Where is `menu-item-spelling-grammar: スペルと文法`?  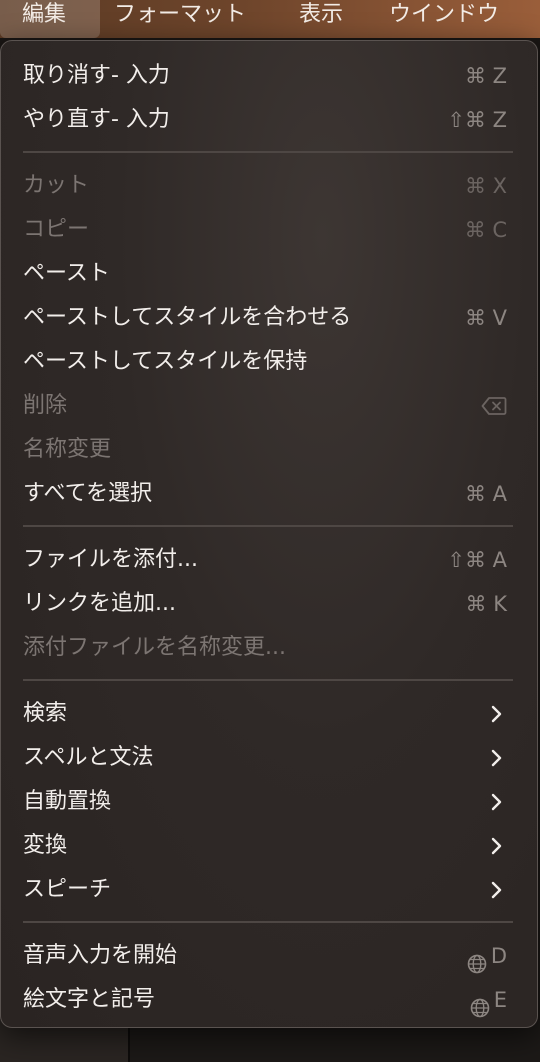
menu-item-spelling-grammar: スペルと文法 is located at coordinates (269, 758).